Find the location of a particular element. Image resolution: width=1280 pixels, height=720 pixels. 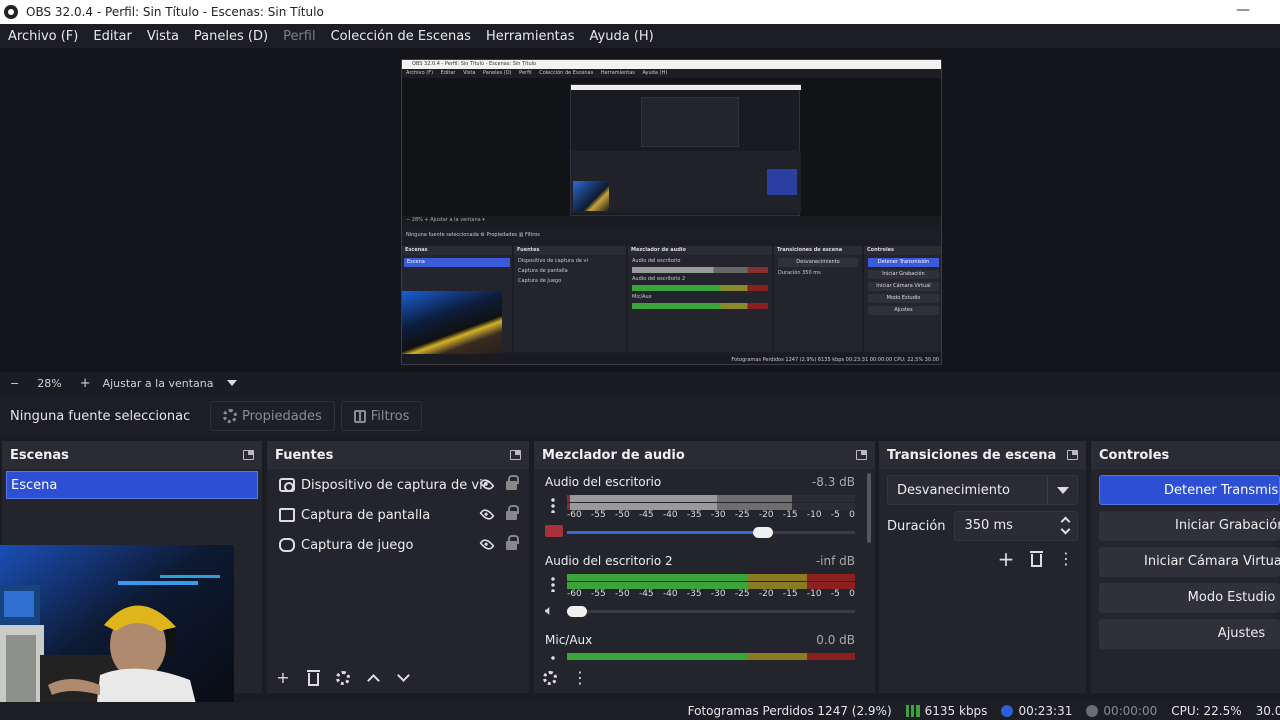

preview-mini-source: Captura de pantalla is located at coordinates (543, 271).